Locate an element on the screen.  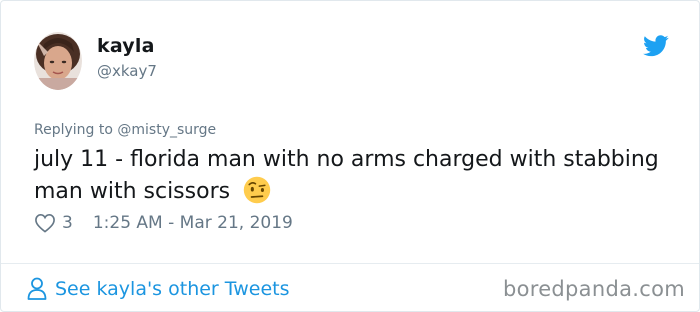
twitter-bird-icon is located at coordinates (656, 46).